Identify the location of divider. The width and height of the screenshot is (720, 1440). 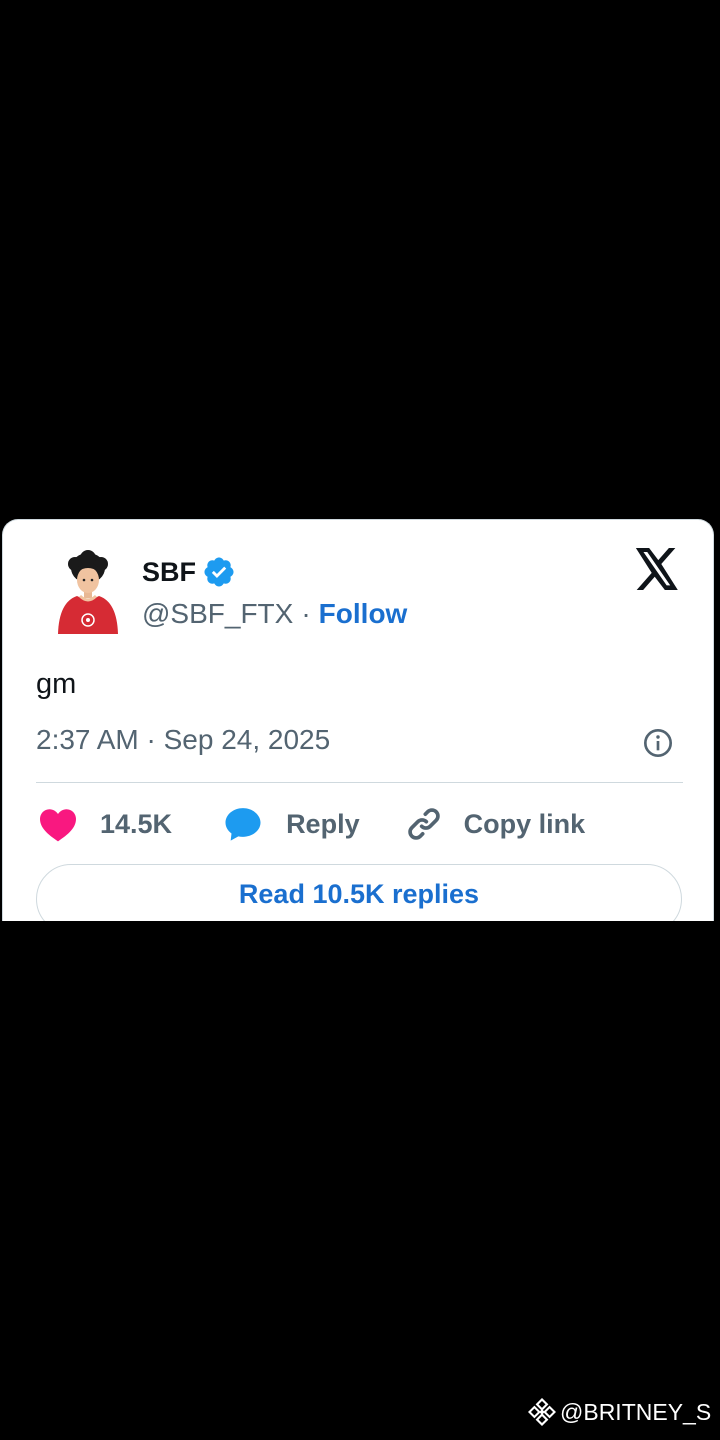
(359, 782).